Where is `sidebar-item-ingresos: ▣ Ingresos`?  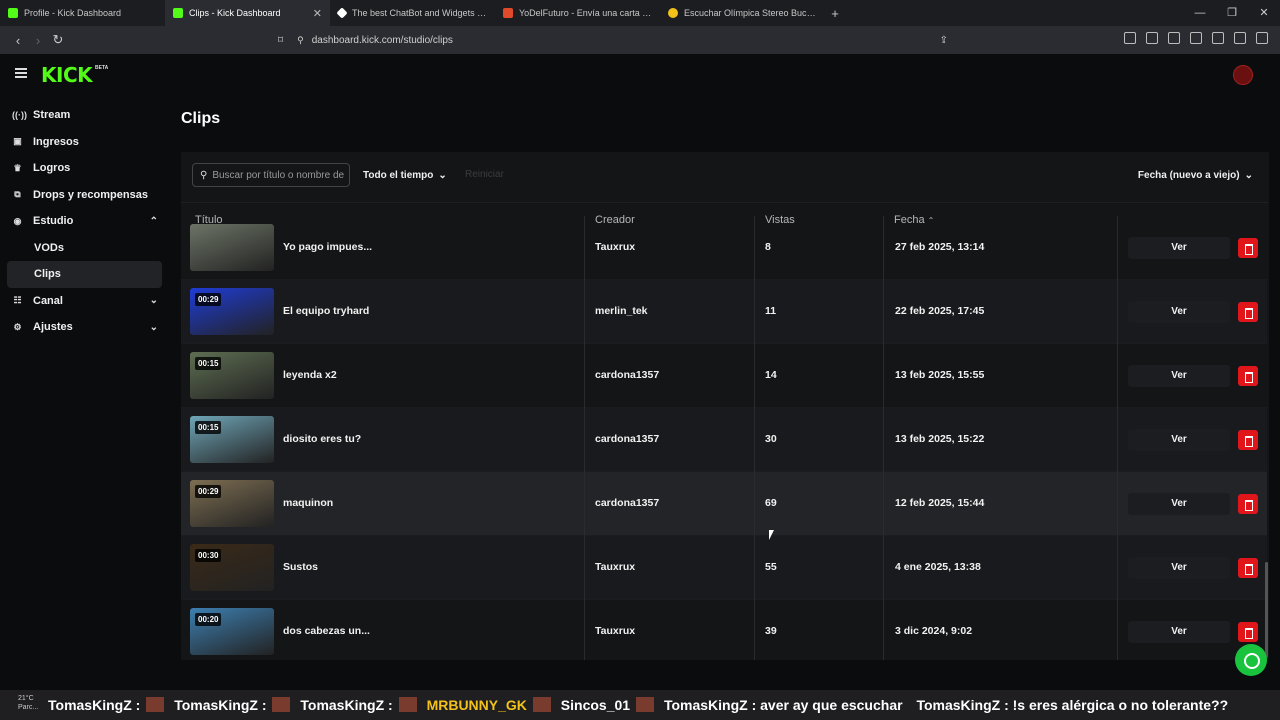 sidebar-item-ingresos: ▣ Ingresos is located at coordinates (85, 142).